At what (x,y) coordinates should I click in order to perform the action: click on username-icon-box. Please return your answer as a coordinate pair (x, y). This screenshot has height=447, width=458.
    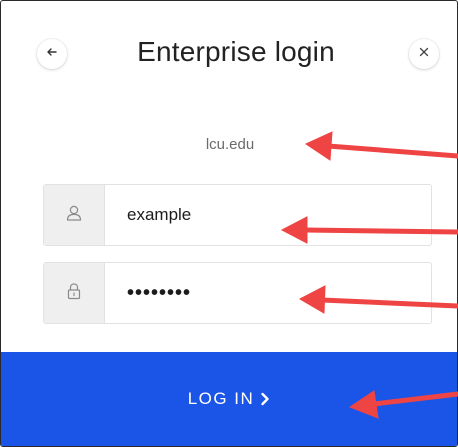
    Looking at the image, I should click on (74, 215).